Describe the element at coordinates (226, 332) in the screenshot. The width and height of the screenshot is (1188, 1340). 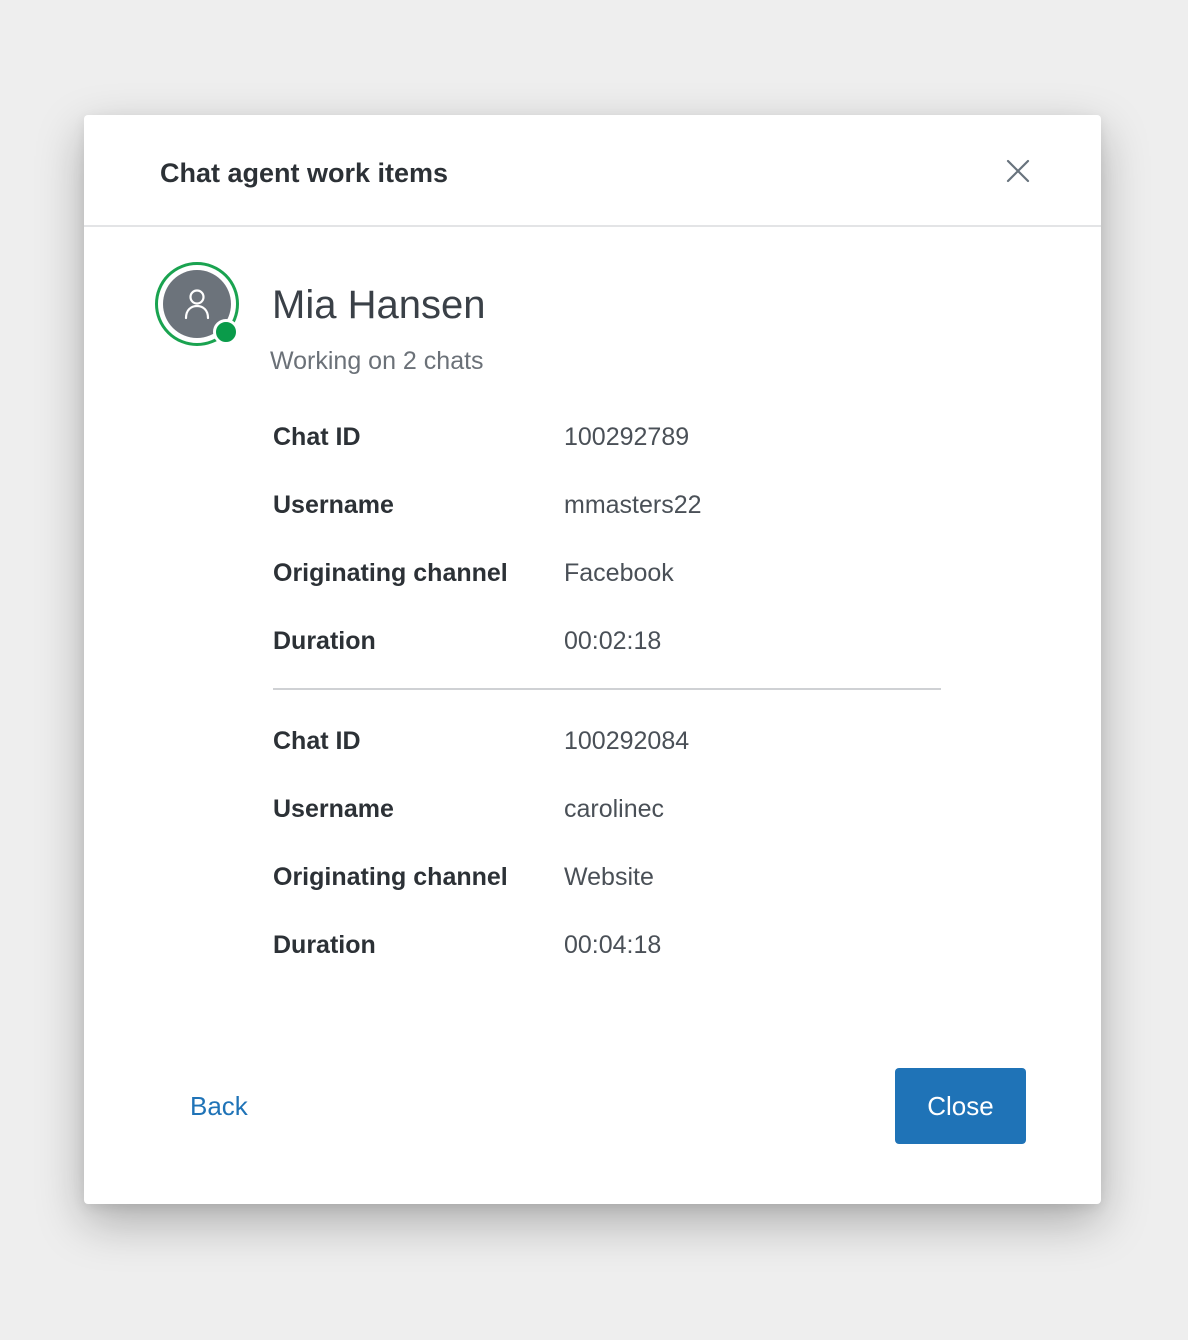
I see `online-status-dot` at that location.